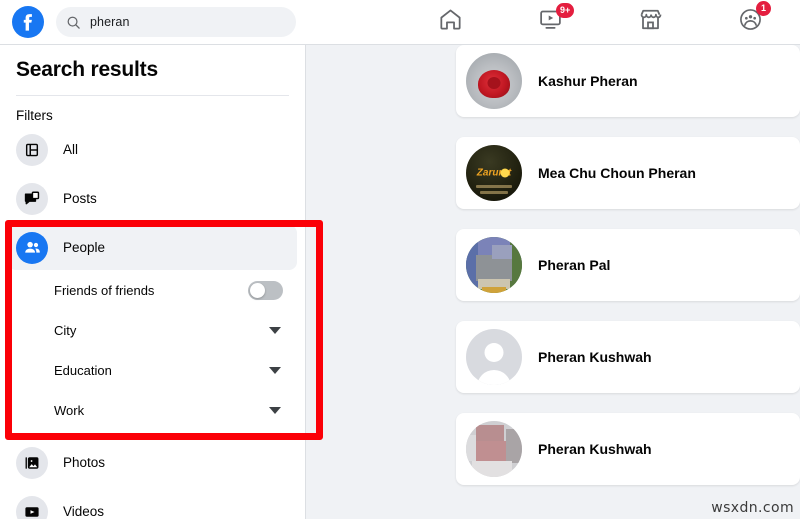 The image size is (800, 519). I want to click on marketplace-icon, so click(650, 22).